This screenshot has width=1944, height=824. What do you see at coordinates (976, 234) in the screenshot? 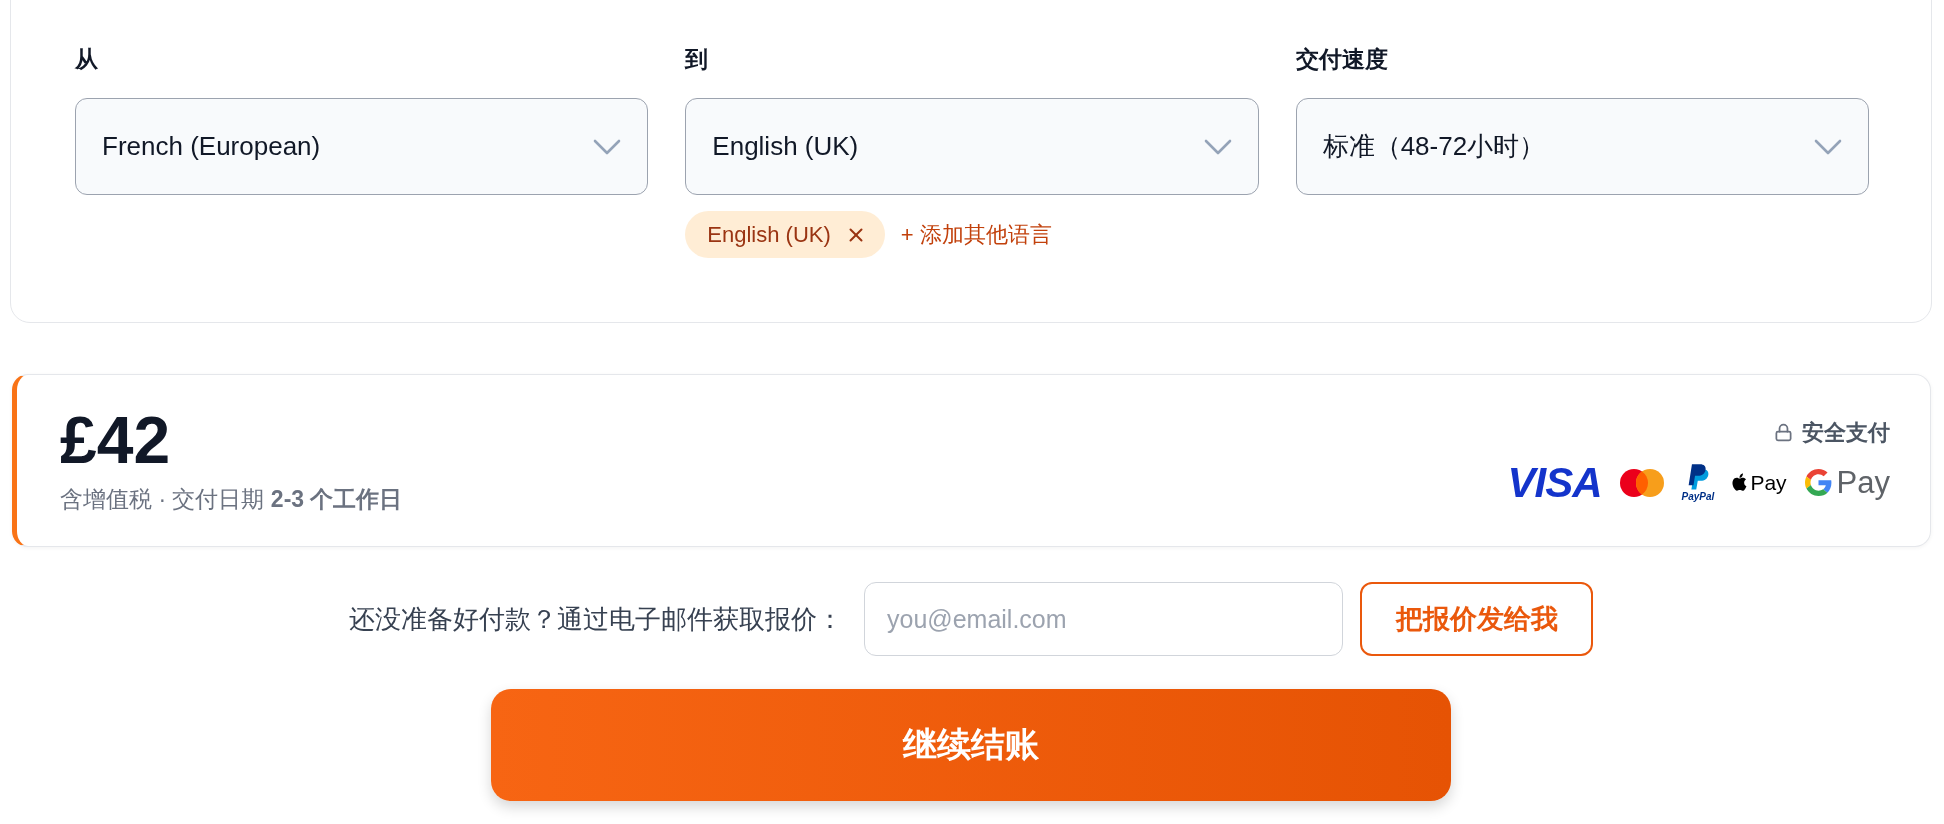
I see `add-language-link: + 添加其他语言` at bounding box center [976, 234].